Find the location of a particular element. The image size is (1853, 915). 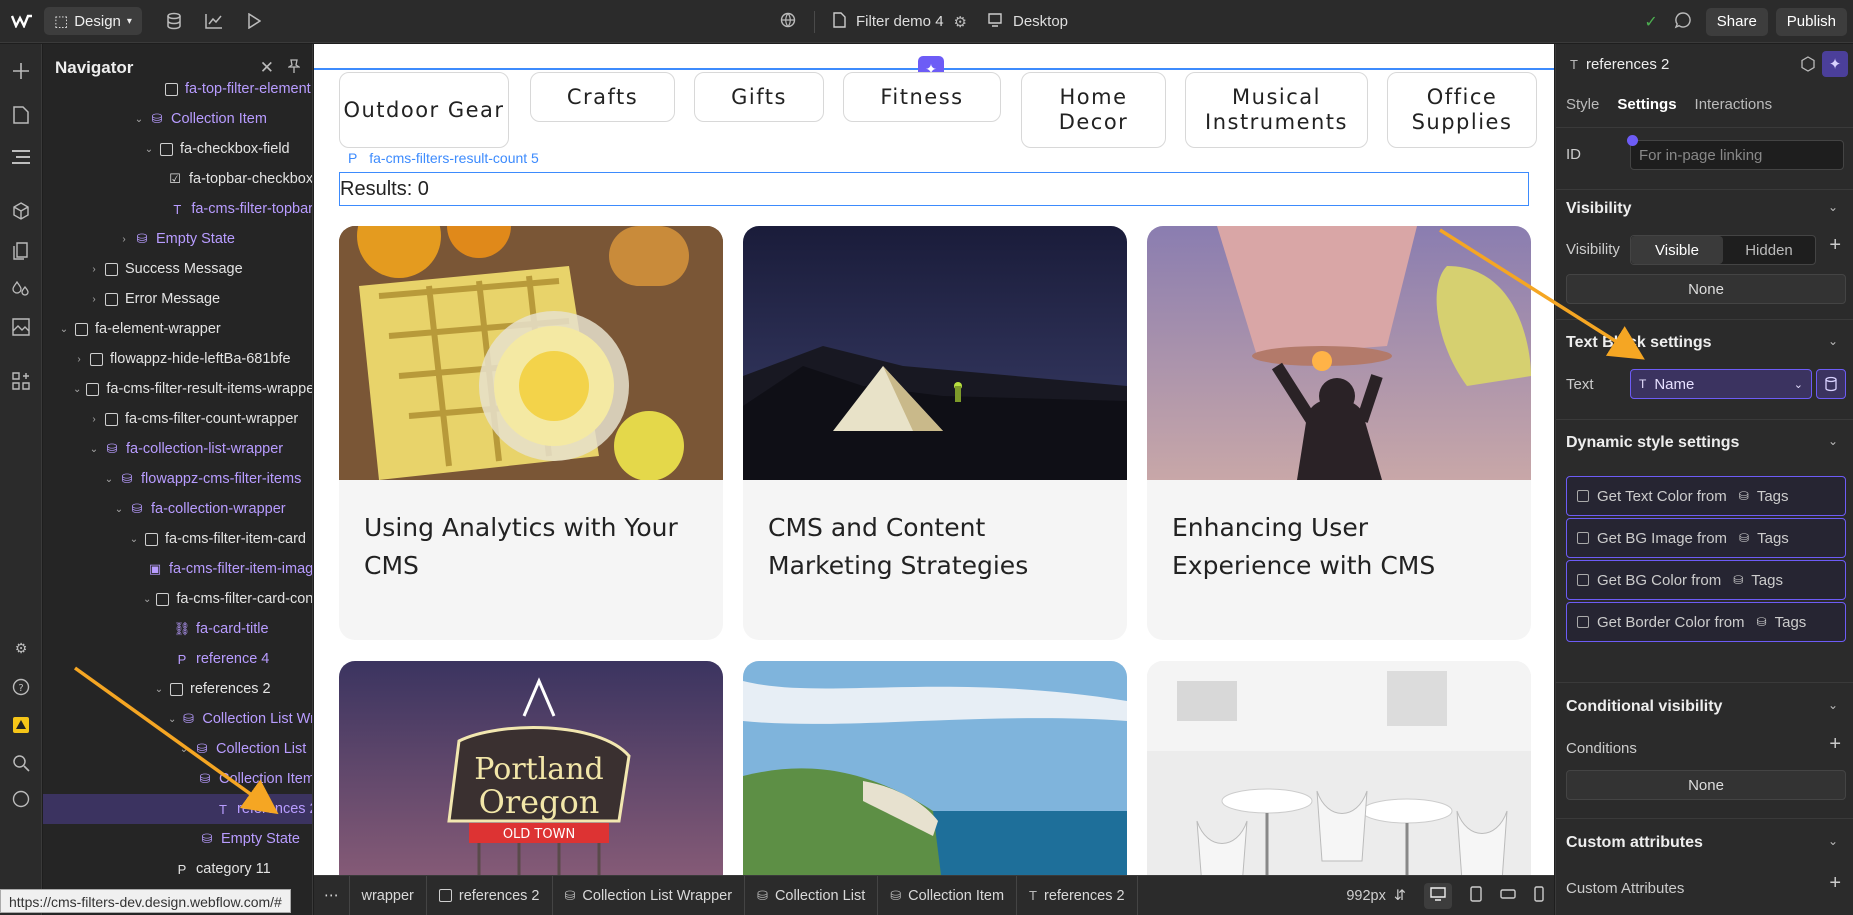

comment-icon is located at coordinates (1683, 21).